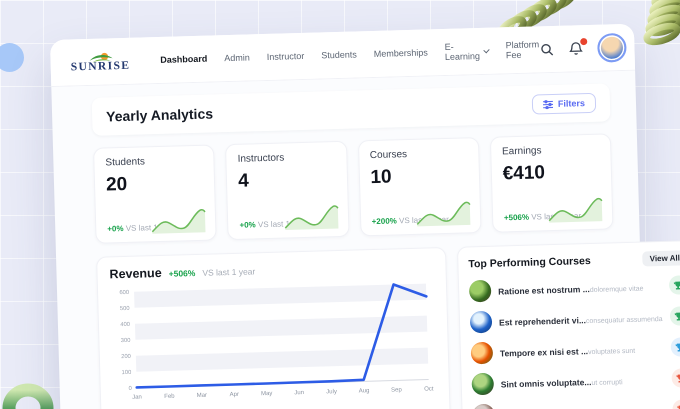 The image size is (680, 409). I want to click on svg-text: 100, so click(127, 373).